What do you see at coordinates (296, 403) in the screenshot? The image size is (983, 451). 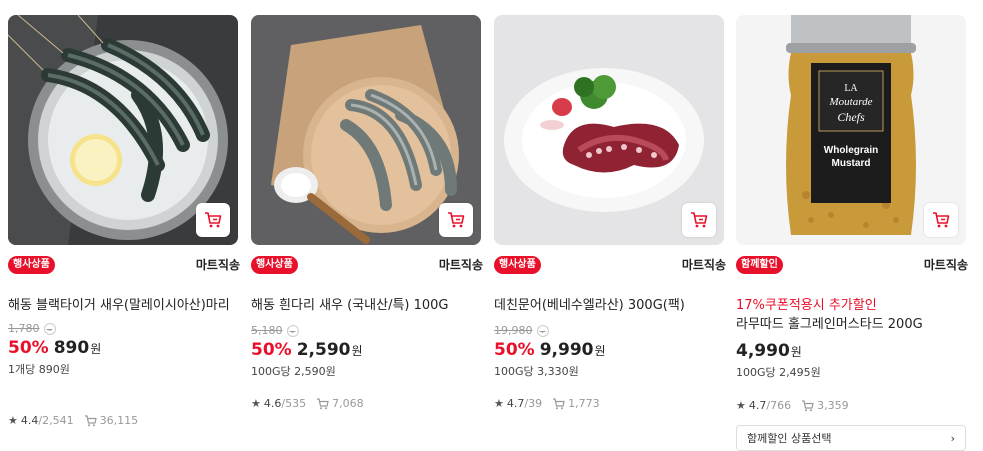 I see `review-count: 535` at bounding box center [296, 403].